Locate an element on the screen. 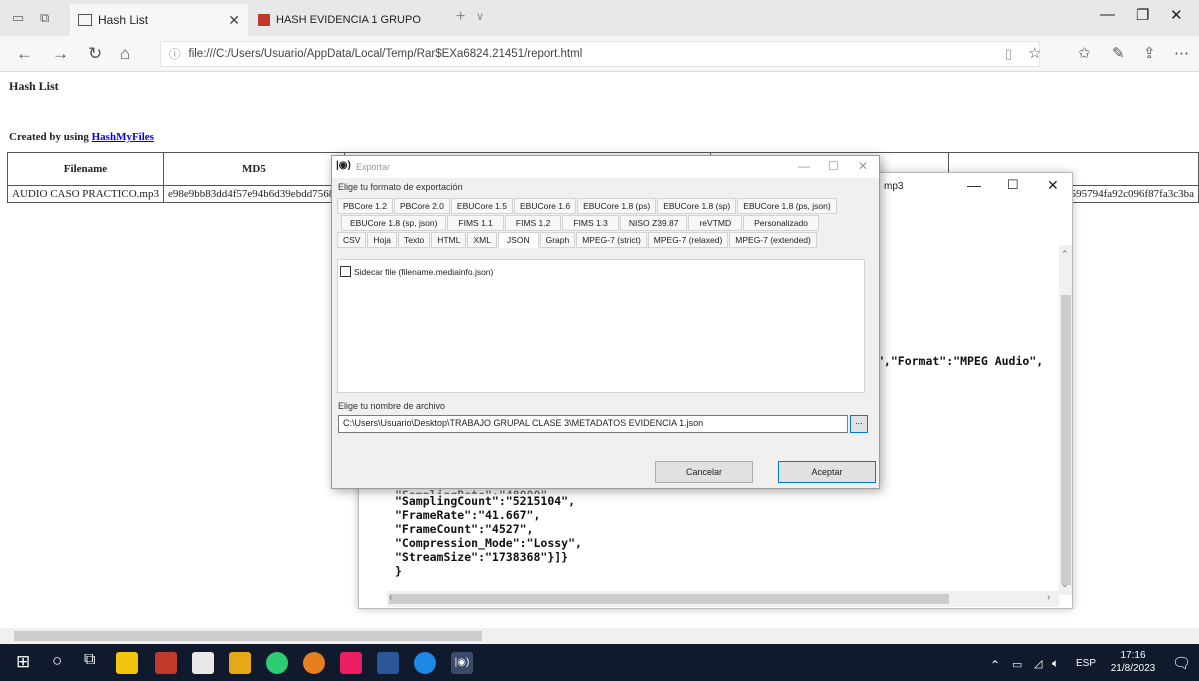 Image resolution: width=1199 pixels, height=681 pixels. chevron-down-icon: ∨ is located at coordinates (480, 16).